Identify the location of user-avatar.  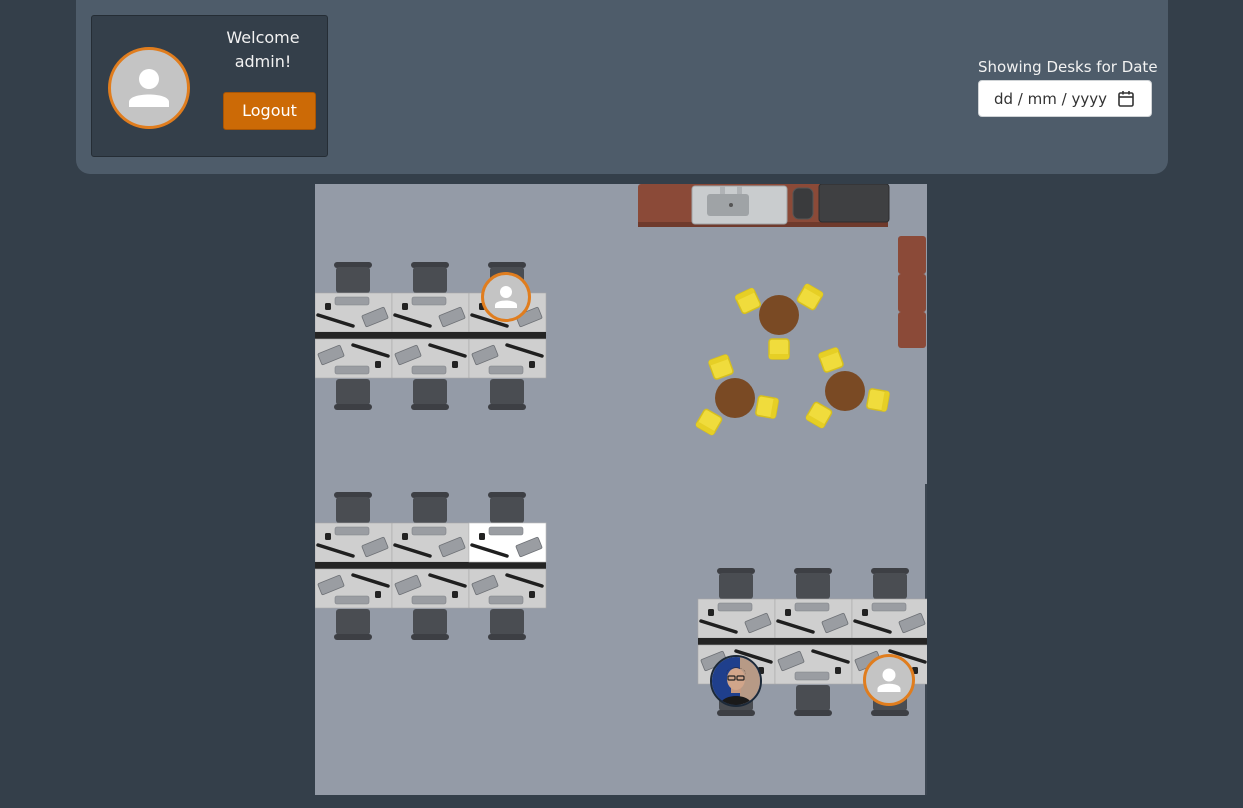
(149, 88).